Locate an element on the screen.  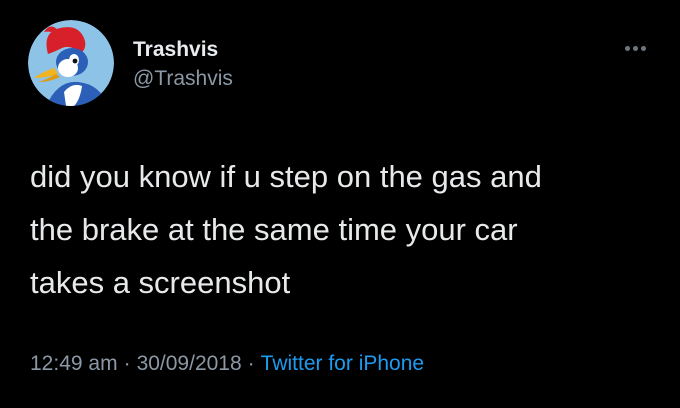
tweet-date: 30/09/2018 is located at coordinates (189, 363).